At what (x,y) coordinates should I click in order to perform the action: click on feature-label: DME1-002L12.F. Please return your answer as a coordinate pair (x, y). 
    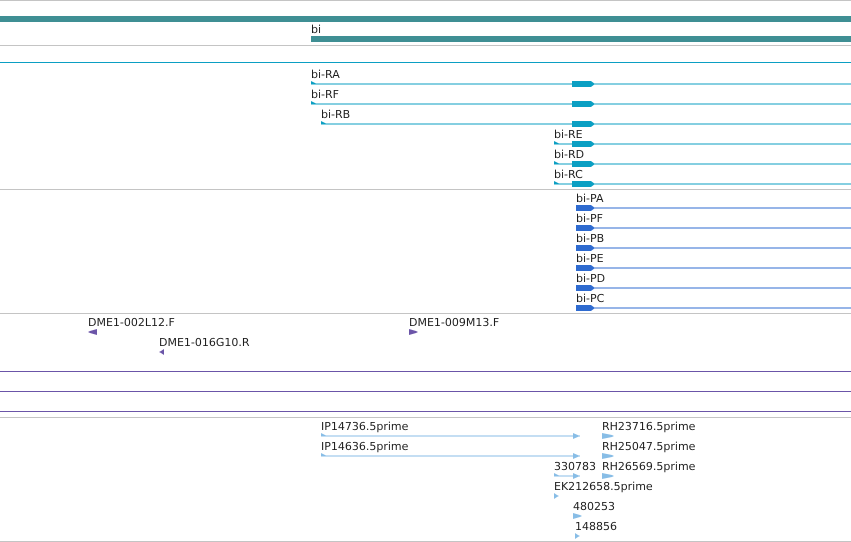
    Looking at the image, I should click on (131, 323).